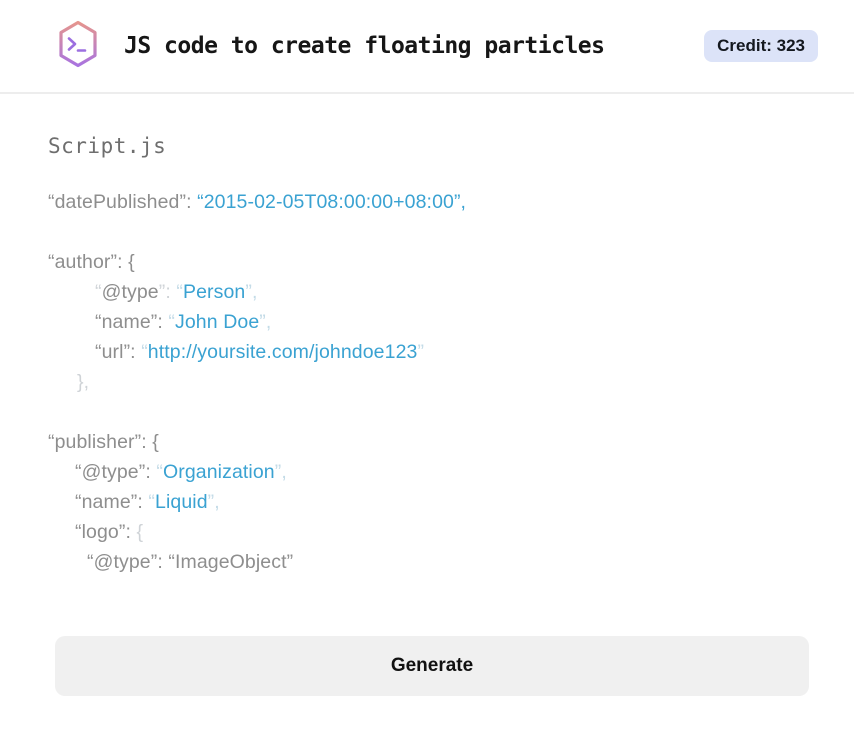 This screenshot has height=748, width=854. I want to click on code-token: {, so click(140, 532).